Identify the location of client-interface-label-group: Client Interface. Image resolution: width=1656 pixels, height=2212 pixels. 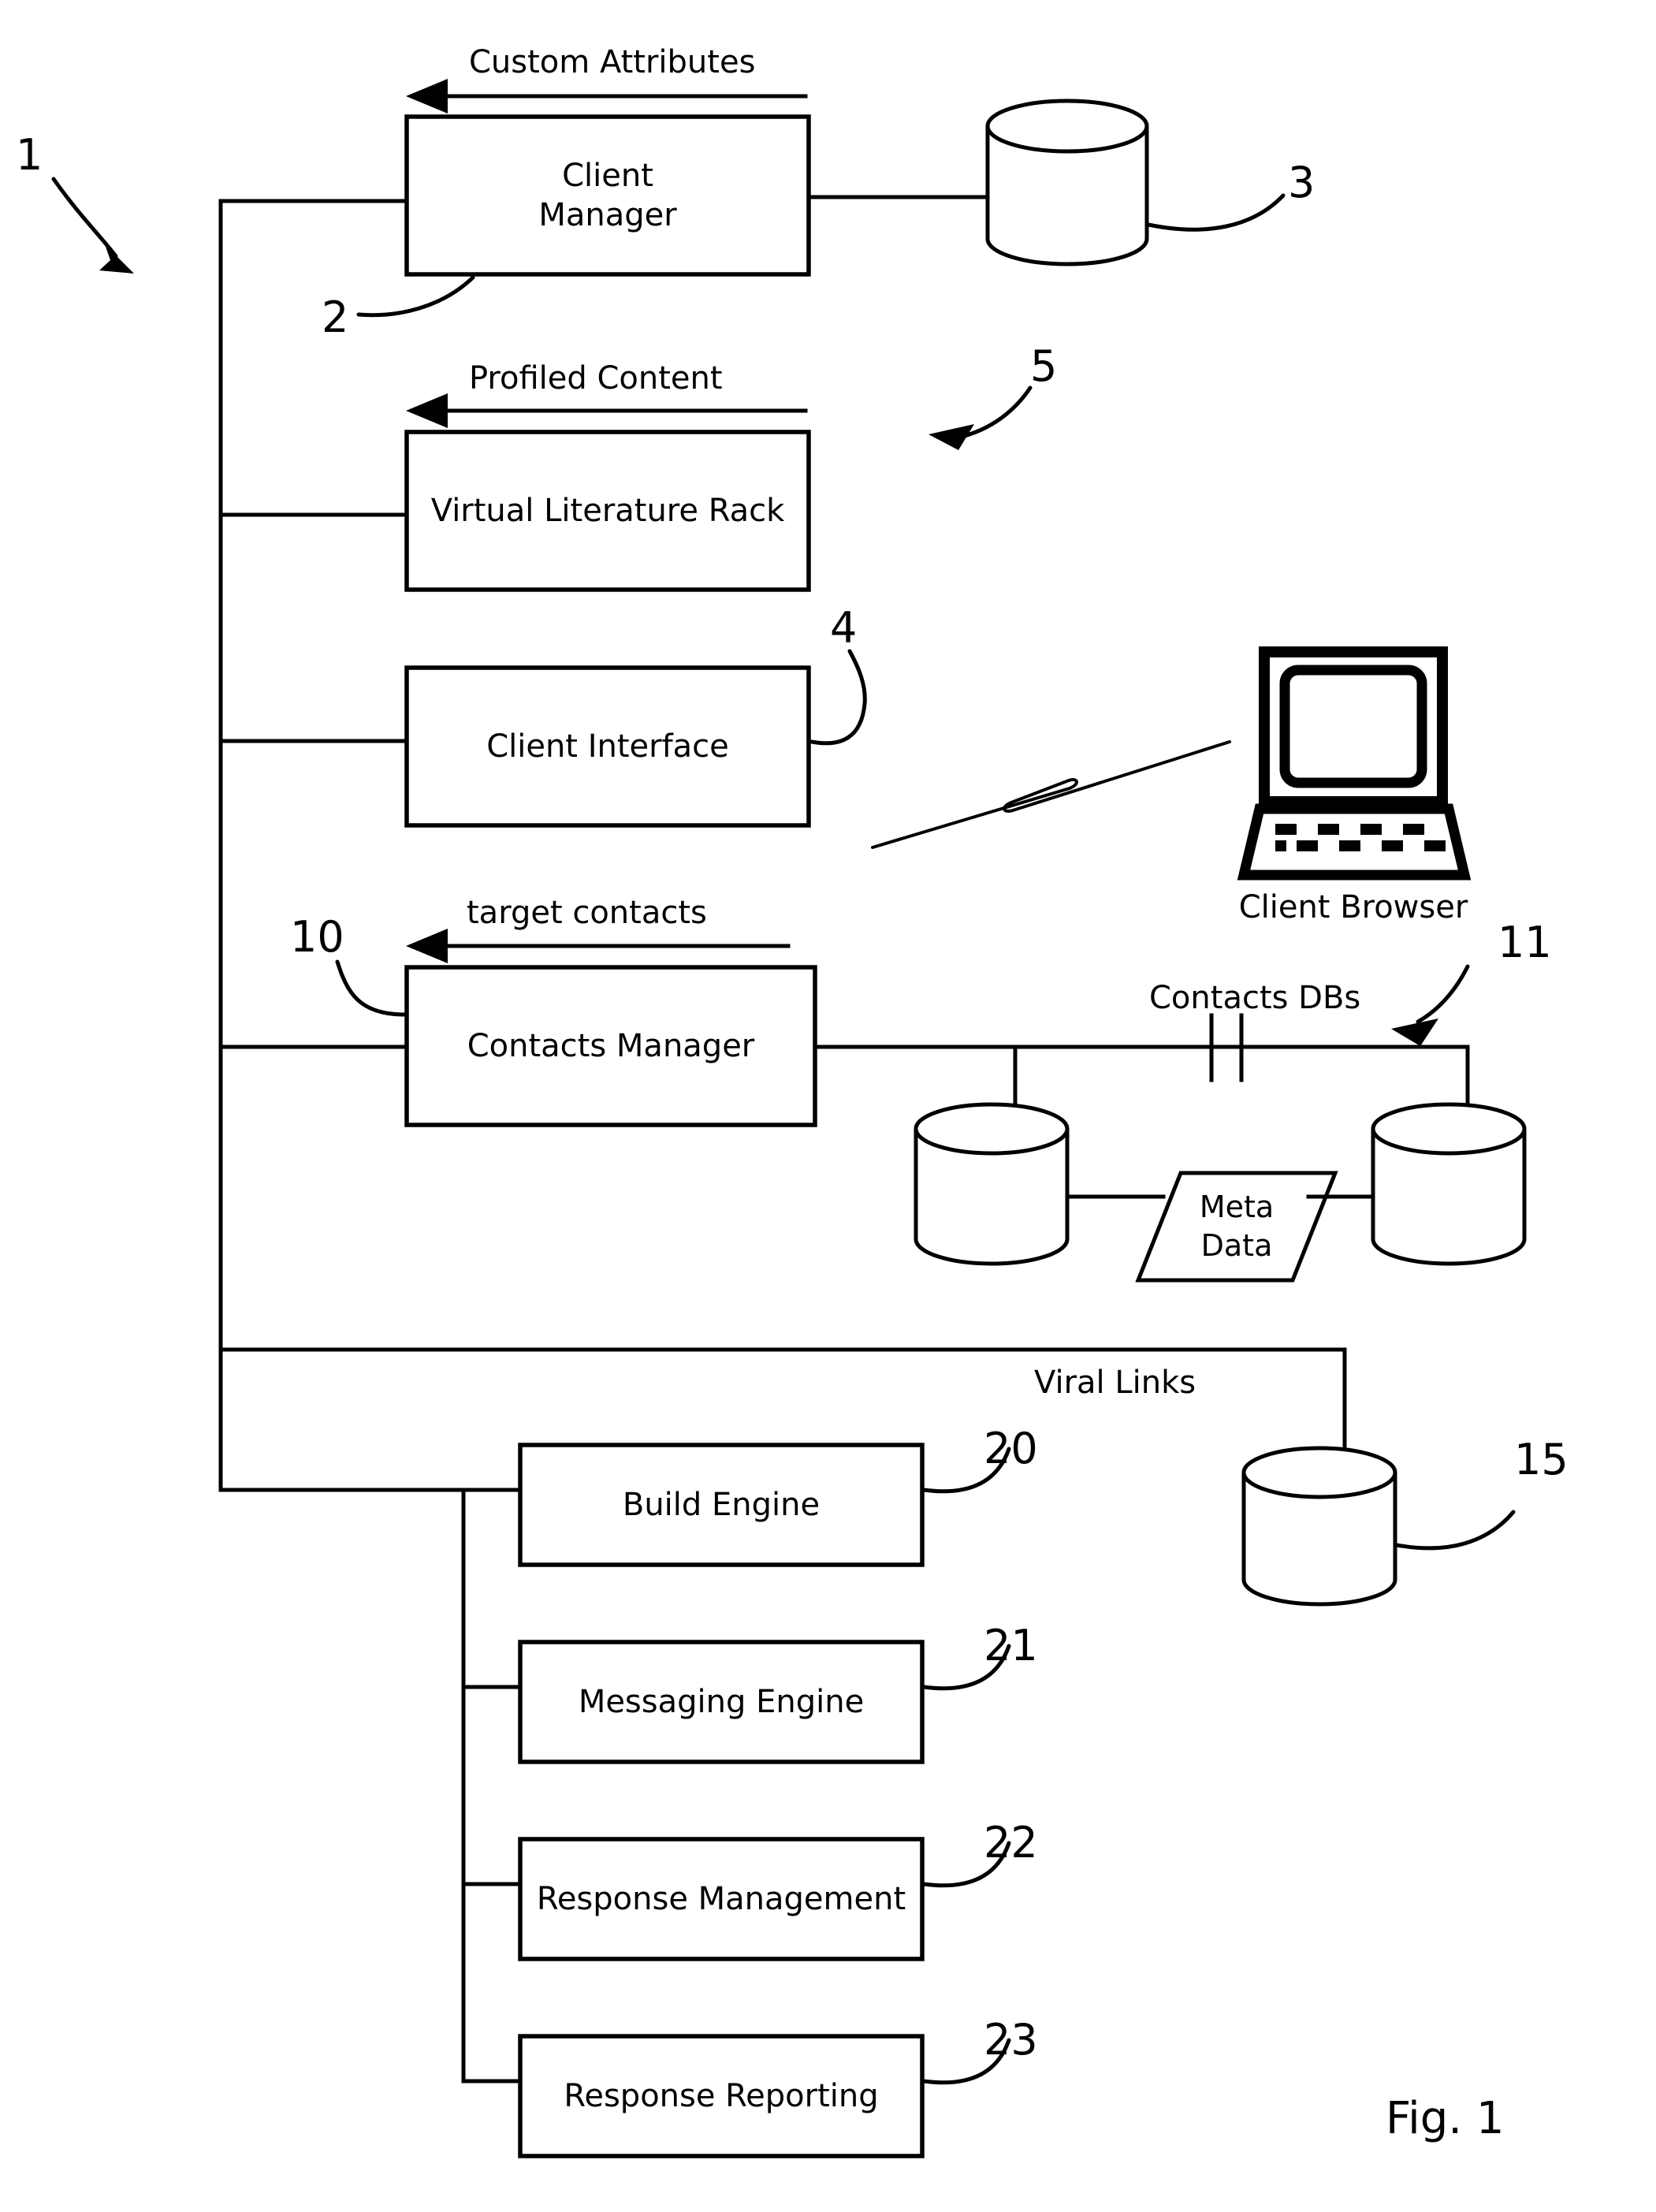
(608, 747).